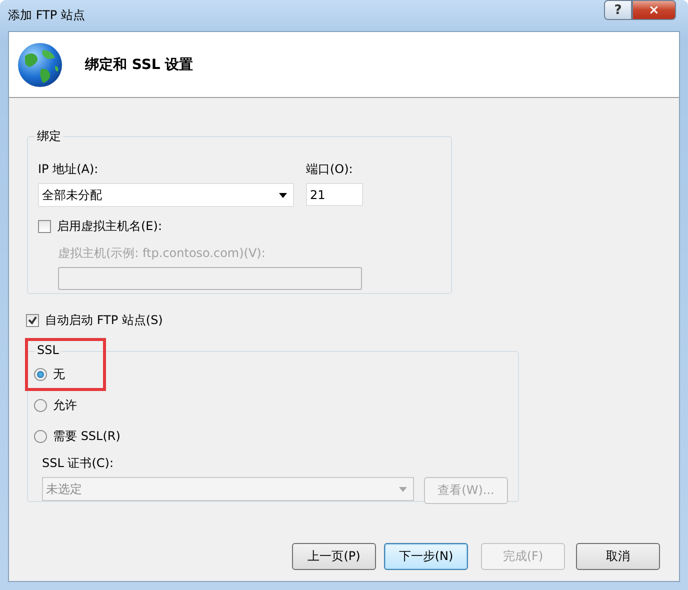 The image size is (688, 590). I want to click on page-title: 绑定和 SSL 设置, so click(139, 65).